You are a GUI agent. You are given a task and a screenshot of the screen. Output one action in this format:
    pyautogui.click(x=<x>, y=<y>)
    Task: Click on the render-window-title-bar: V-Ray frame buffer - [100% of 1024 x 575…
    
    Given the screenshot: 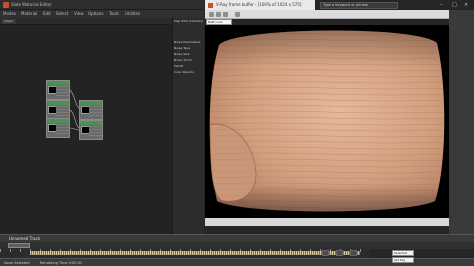 What is the action you would take?
    pyautogui.click(x=260, y=5)
    